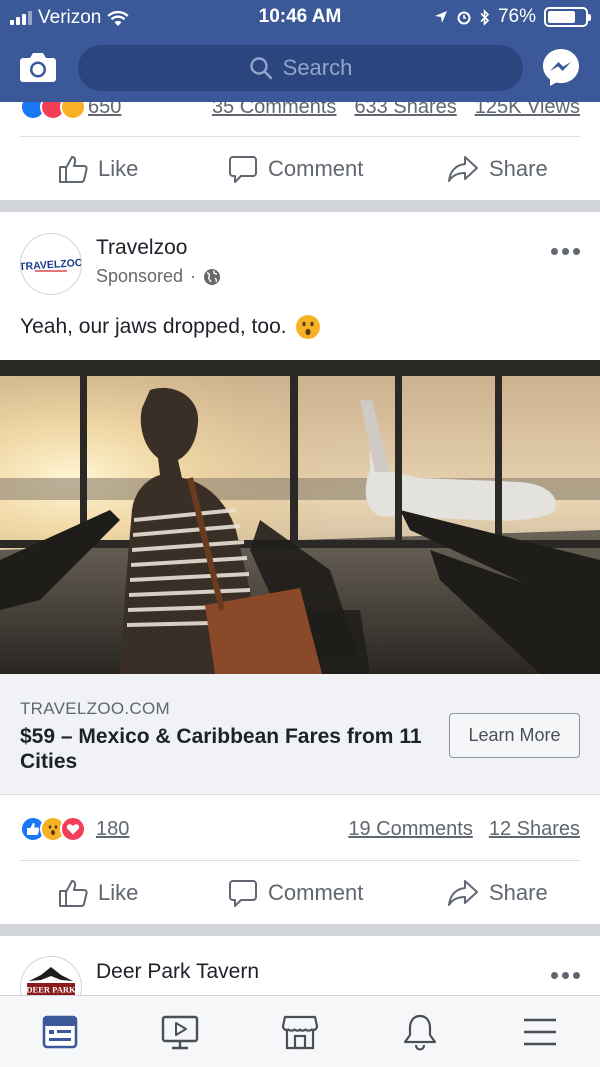 The image size is (600, 1067). I want to click on post-options-button, so click(565, 251).